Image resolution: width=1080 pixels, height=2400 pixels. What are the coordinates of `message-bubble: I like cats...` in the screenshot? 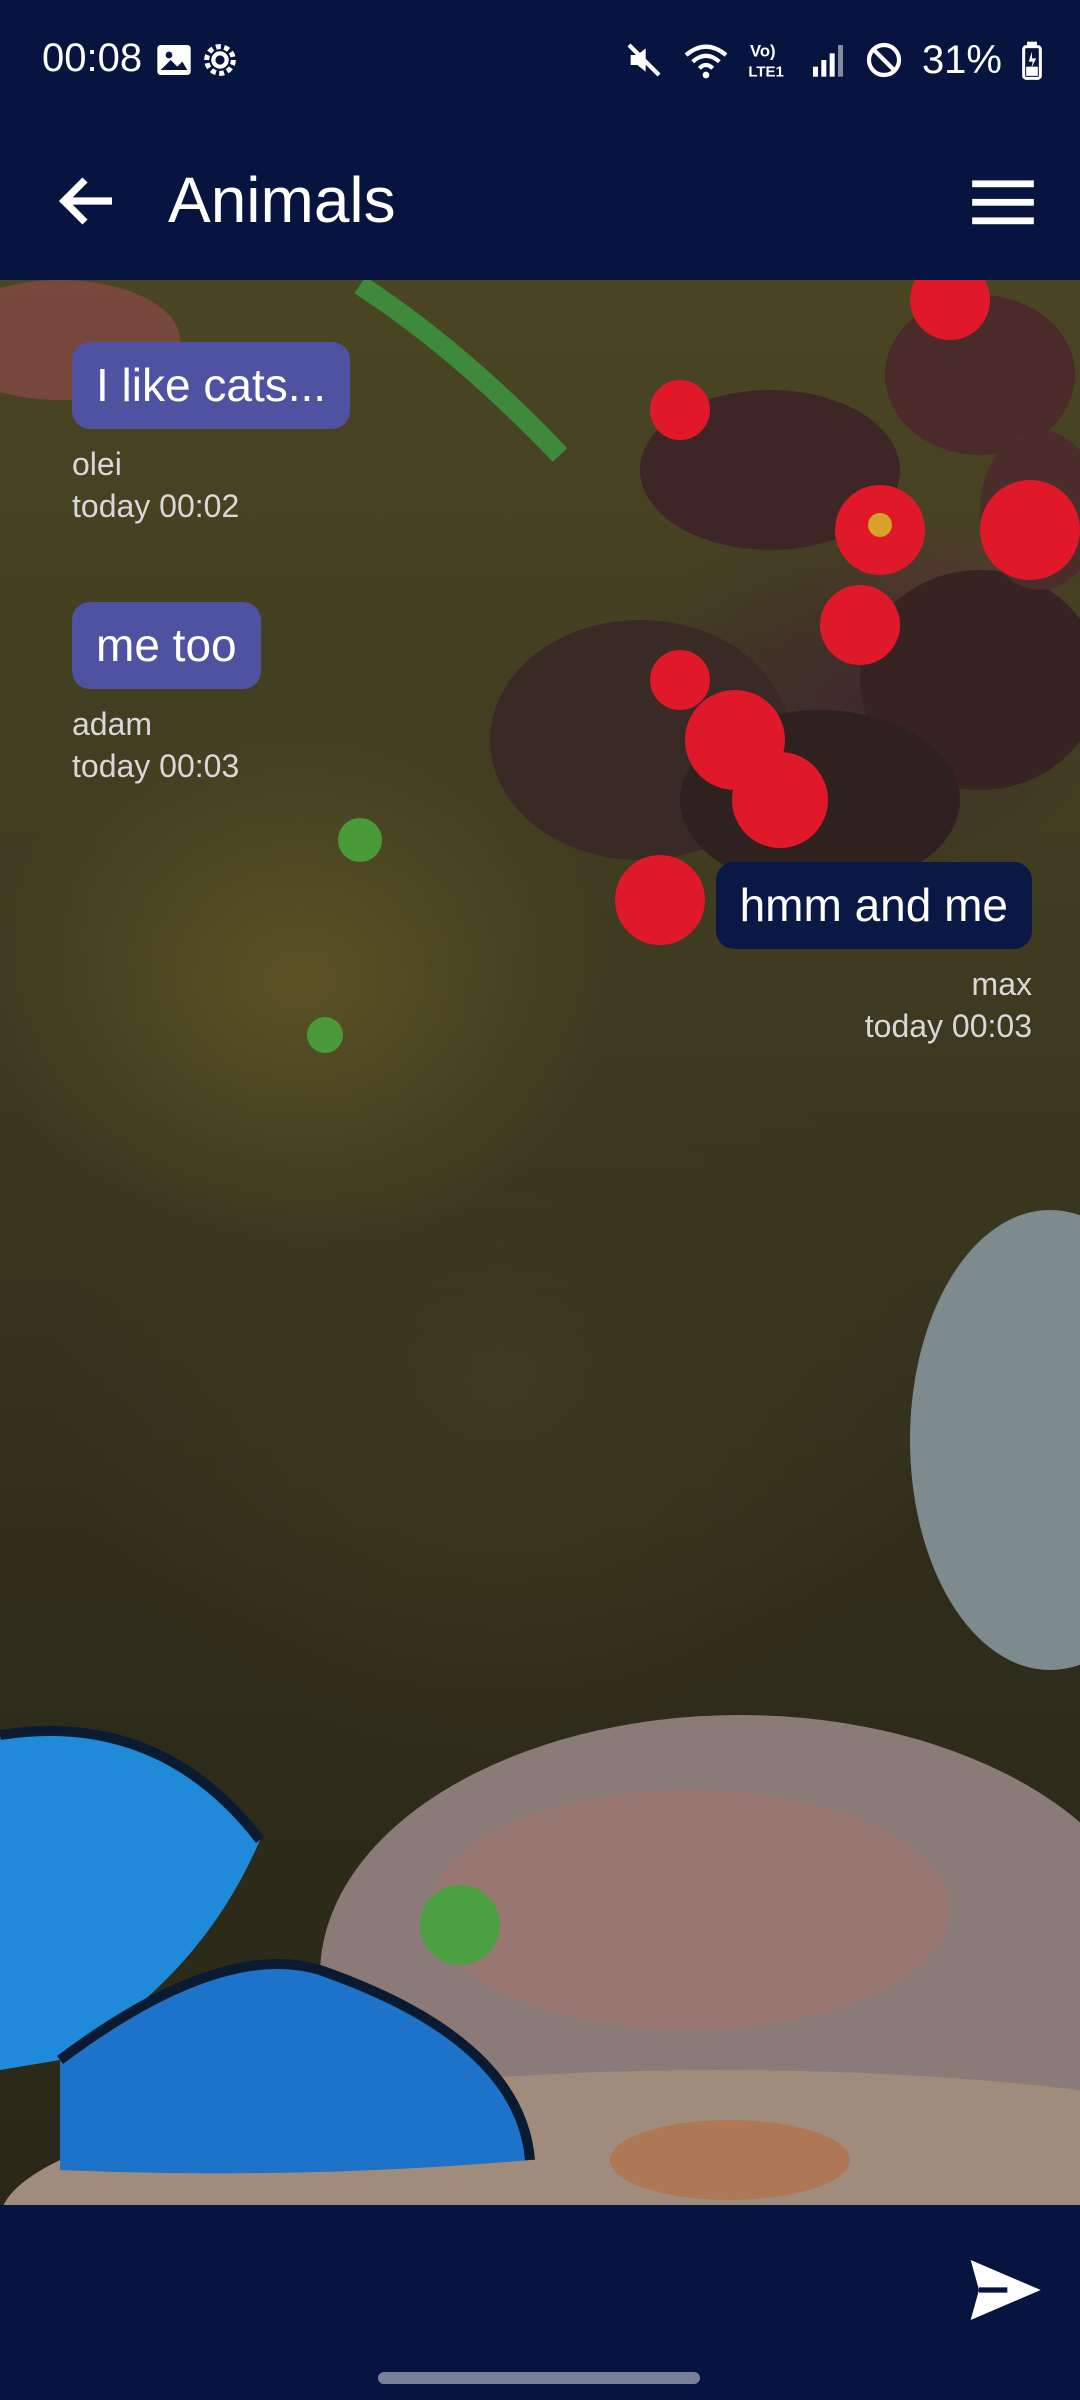 It's located at (211, 385).